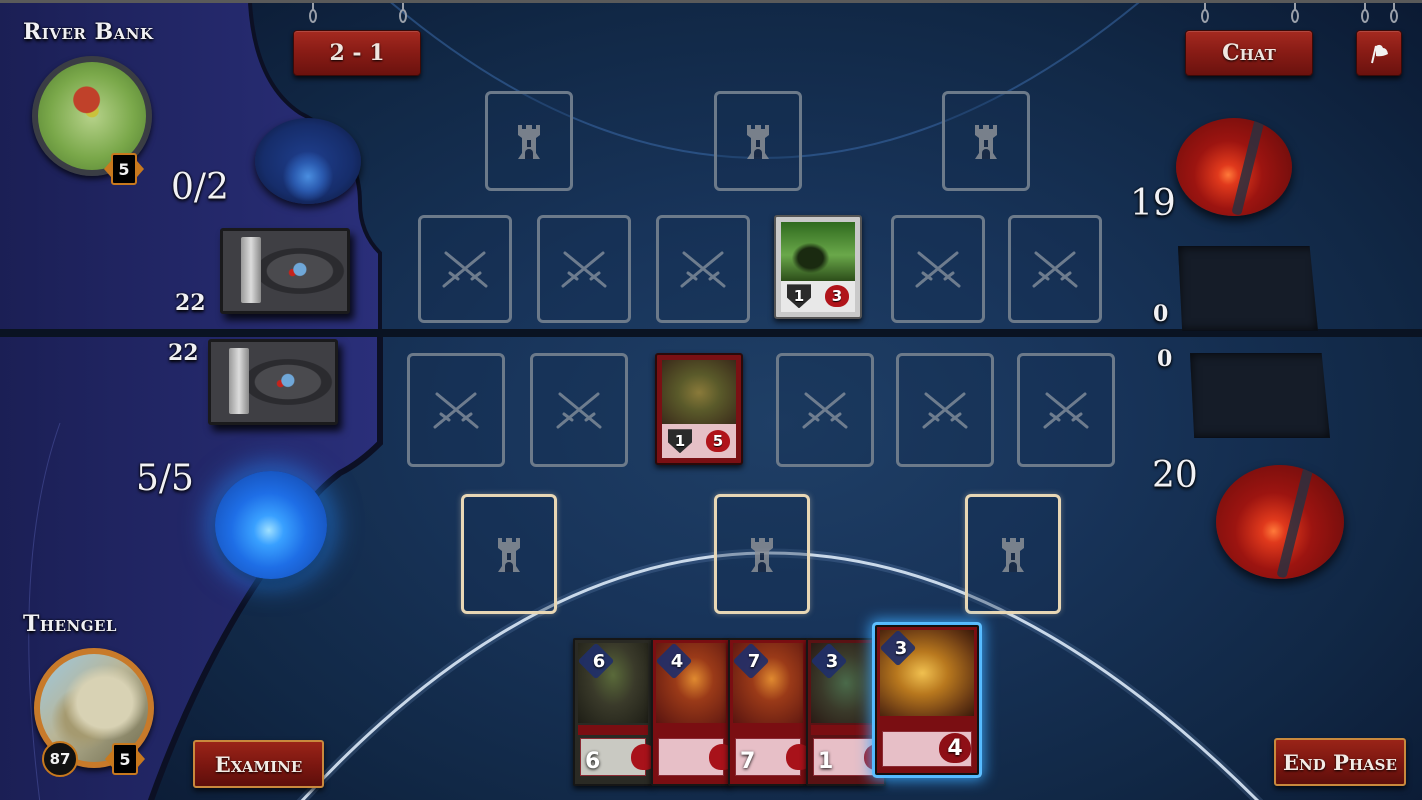 This screenshot has height=800, width=1422. I want to click on opponent-resource: 0/2, so click(200, 187).